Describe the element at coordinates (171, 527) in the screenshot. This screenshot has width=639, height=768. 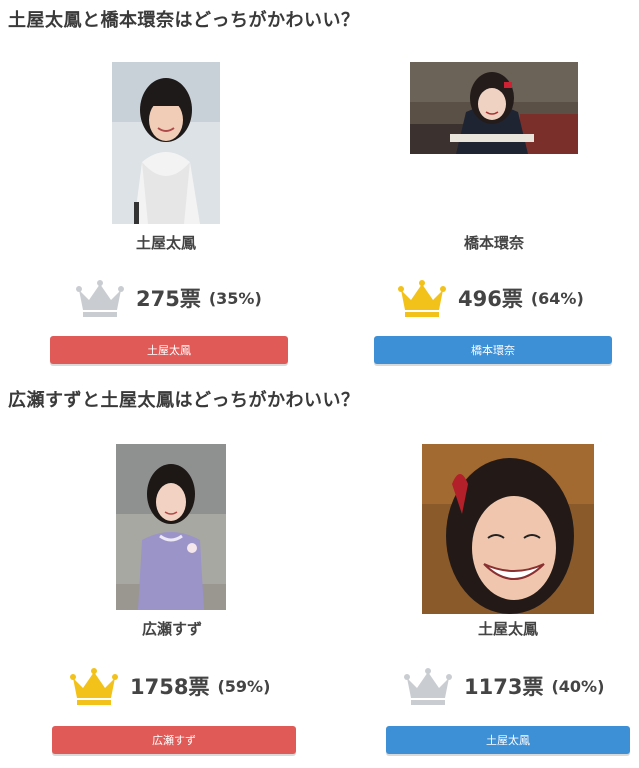
I see `poll-2-left-photo` at that location.